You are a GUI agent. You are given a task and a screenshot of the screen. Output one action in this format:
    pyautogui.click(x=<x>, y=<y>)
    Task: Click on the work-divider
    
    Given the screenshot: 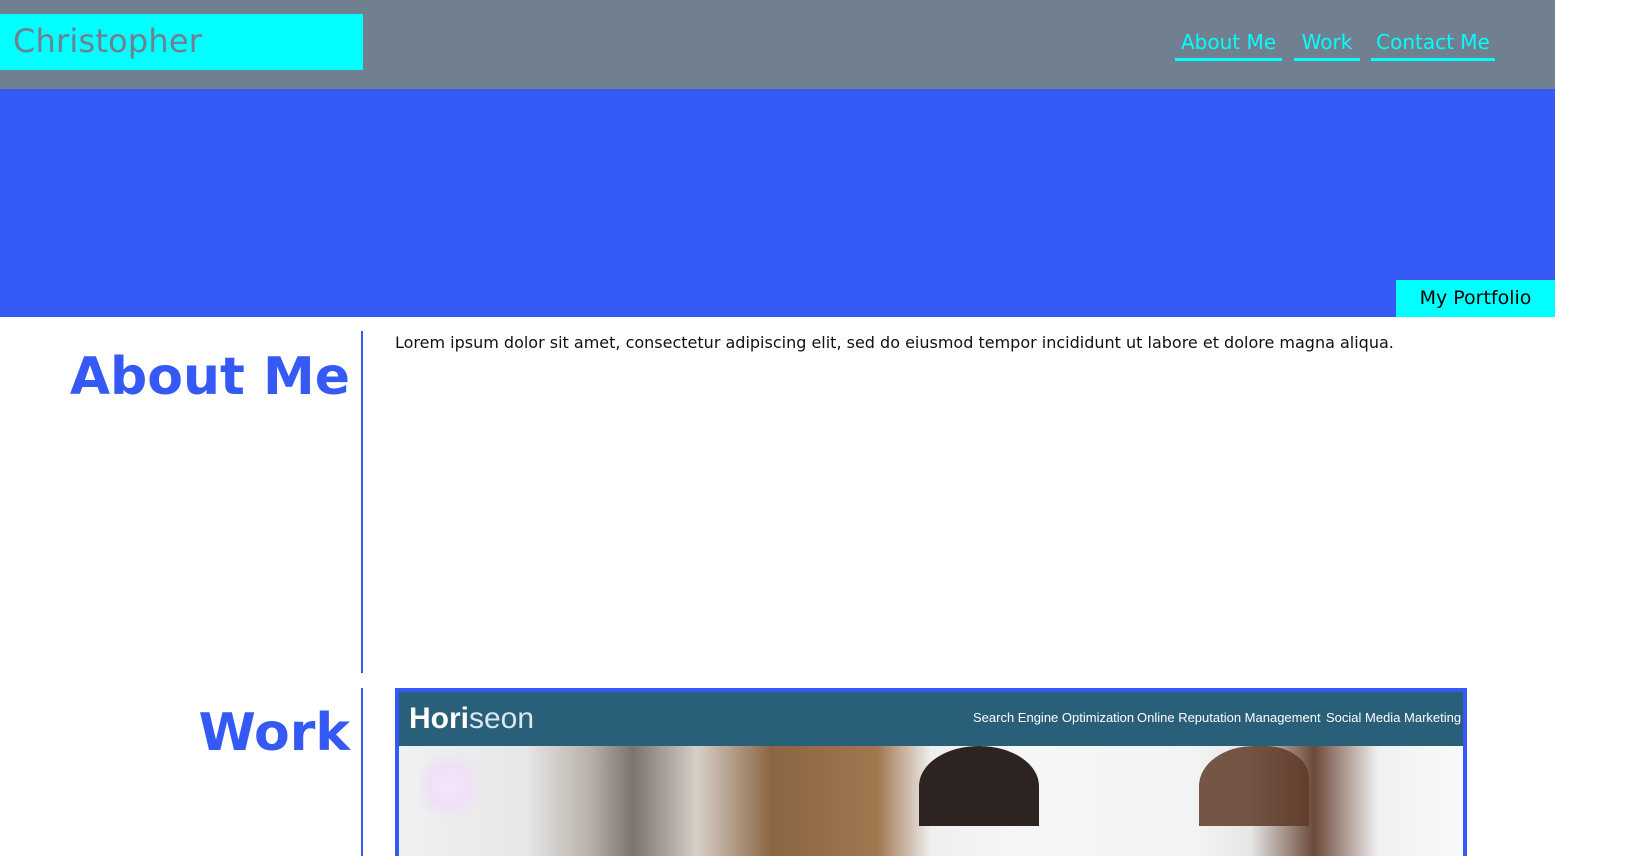 What is the action you would take?
    pyautogui.click(x=362, y=772)
    